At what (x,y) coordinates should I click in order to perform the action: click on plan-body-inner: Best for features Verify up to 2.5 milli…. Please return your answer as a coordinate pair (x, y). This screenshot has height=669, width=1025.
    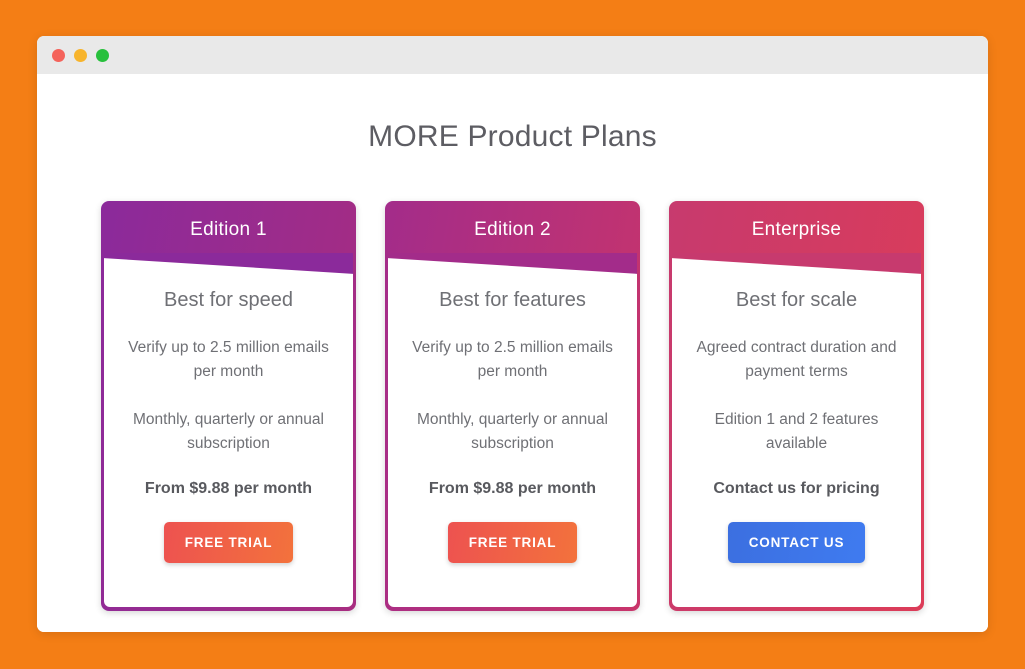
    Looking at the image, I should click on (512, 430).